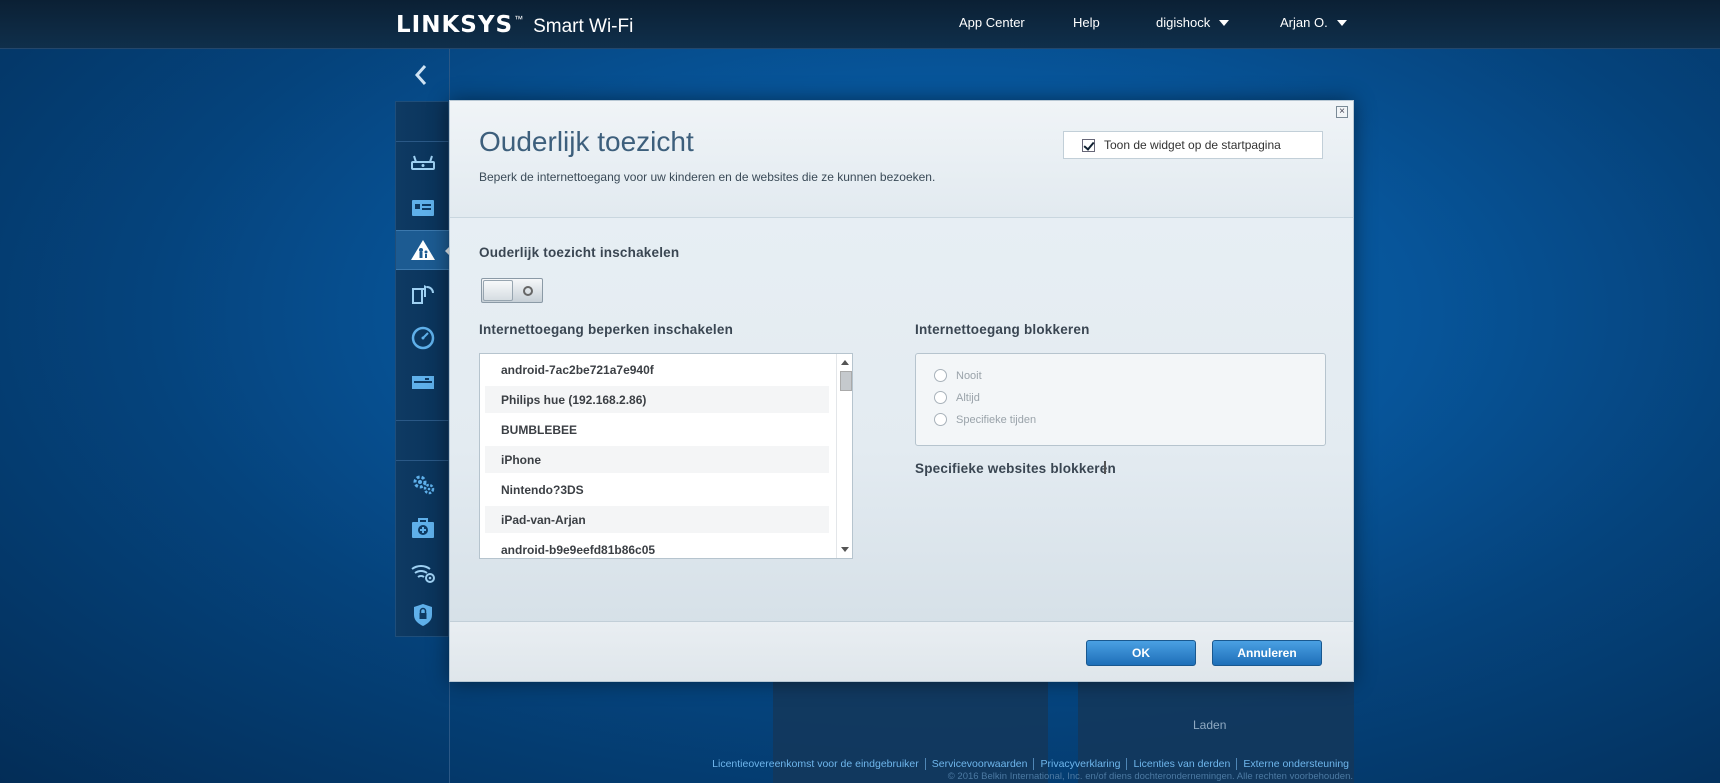  I want to click on sidebar-item-speed-test, so click(423, 338).